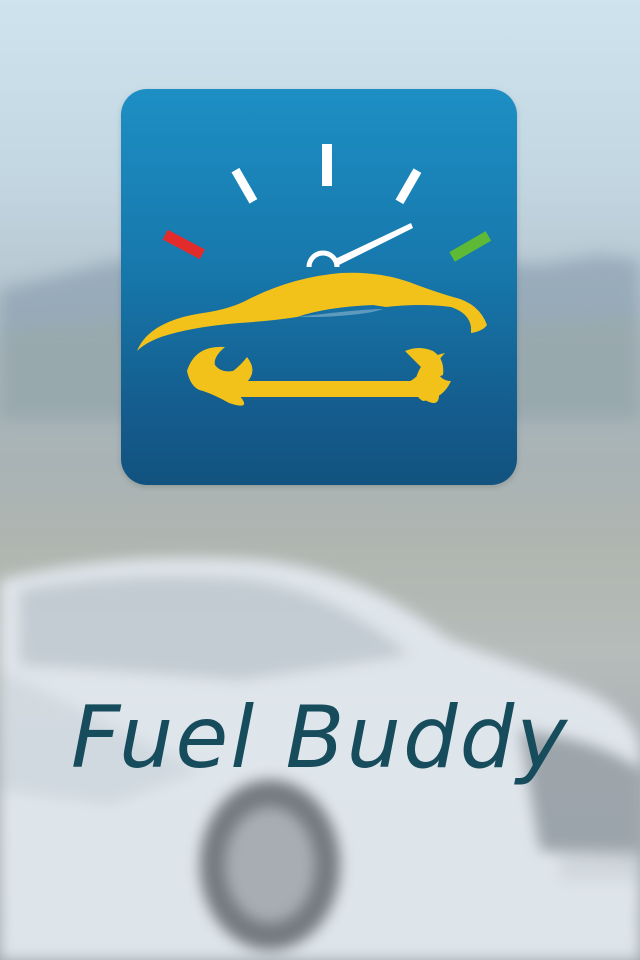 The image size is (640, 960). I want to click on wrench-icon, so click(319, 376).